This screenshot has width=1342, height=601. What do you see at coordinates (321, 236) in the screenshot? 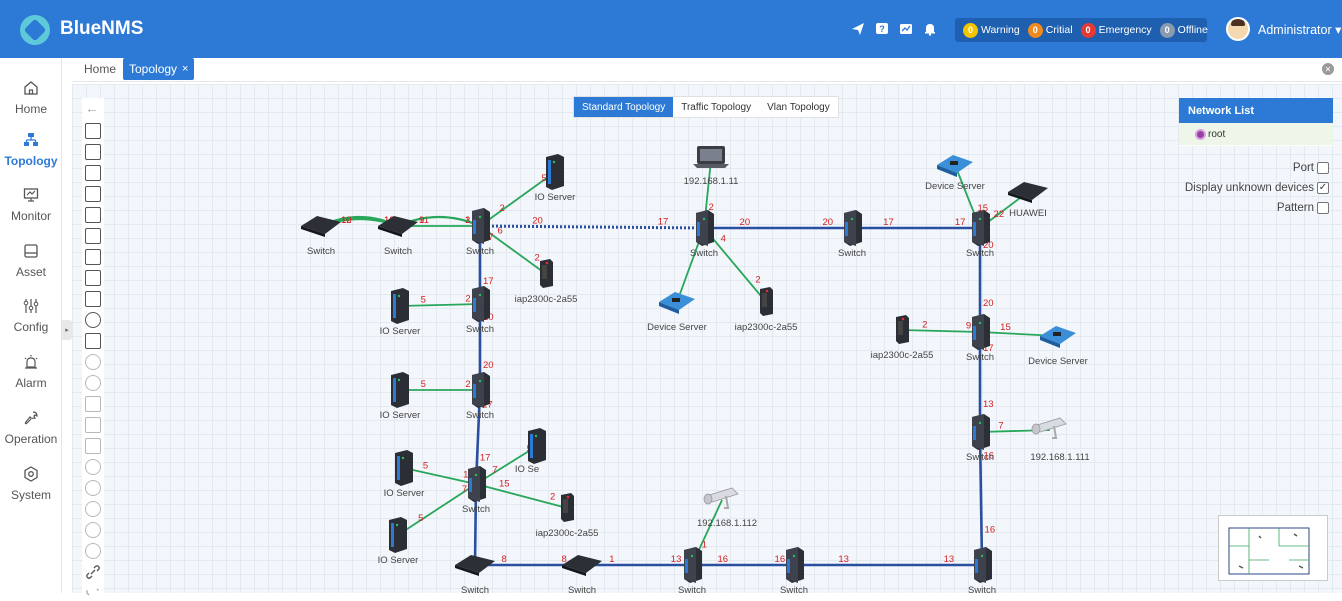
I see `device-sw_a: Switch` at bounding box center [321, 236].